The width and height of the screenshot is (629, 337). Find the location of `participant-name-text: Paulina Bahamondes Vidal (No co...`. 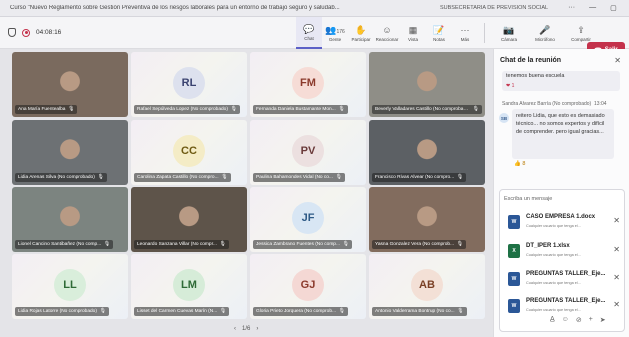

participant-name-text: Paulina Bahamondes Vidal (No co... is located at coordinates (294, 177).